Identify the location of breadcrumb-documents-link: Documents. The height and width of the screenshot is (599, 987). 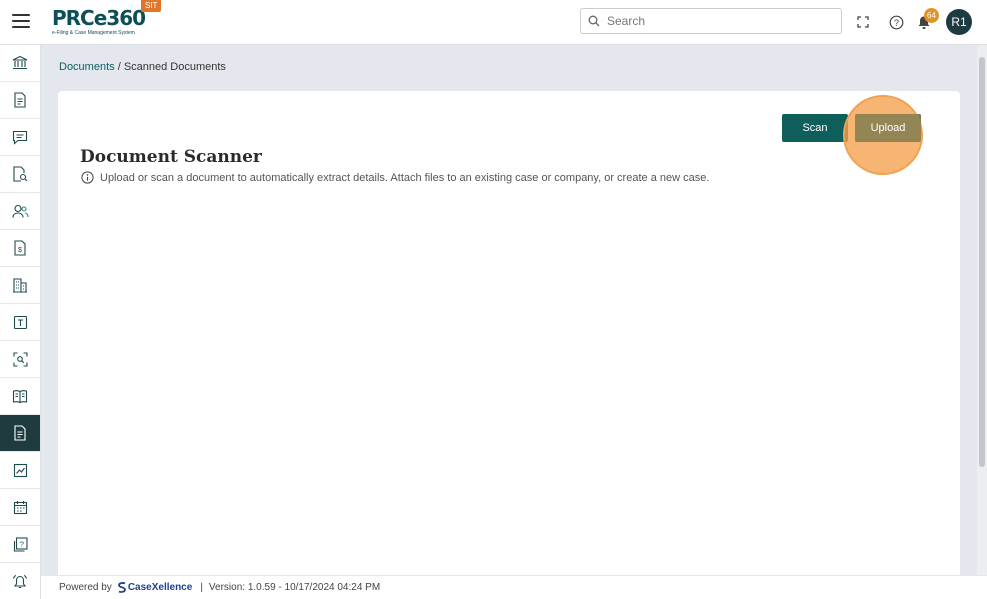
(87, 67).